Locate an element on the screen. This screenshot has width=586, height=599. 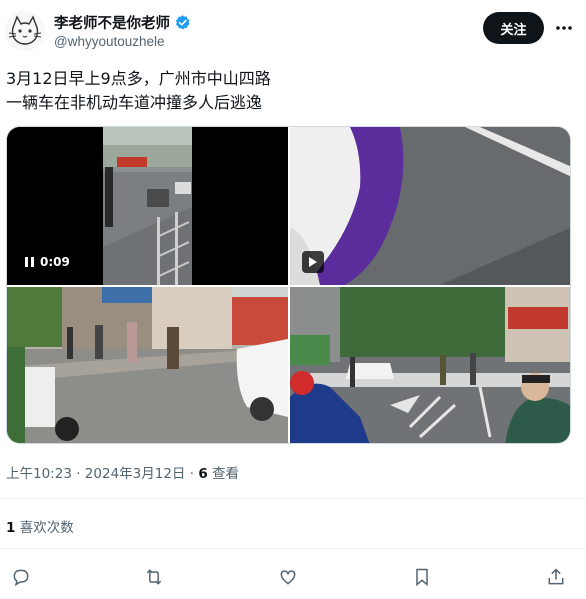
bookmark-icon is located at coordinates (422, 577).